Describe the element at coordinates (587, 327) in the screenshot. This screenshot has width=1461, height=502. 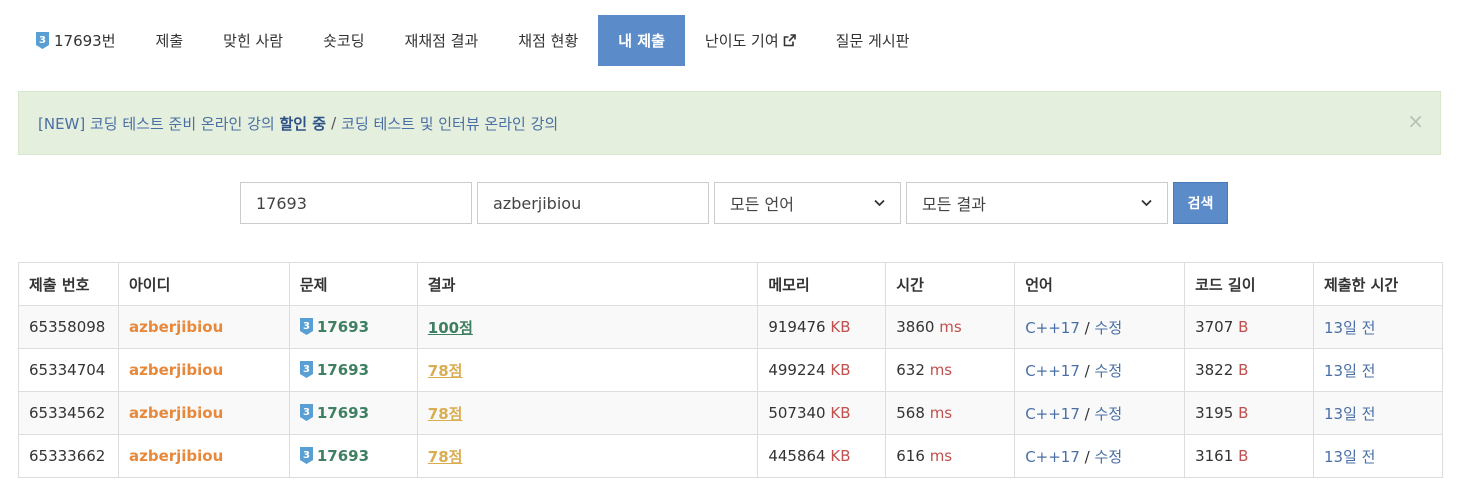
I see `result-cell: 100점` at that location.